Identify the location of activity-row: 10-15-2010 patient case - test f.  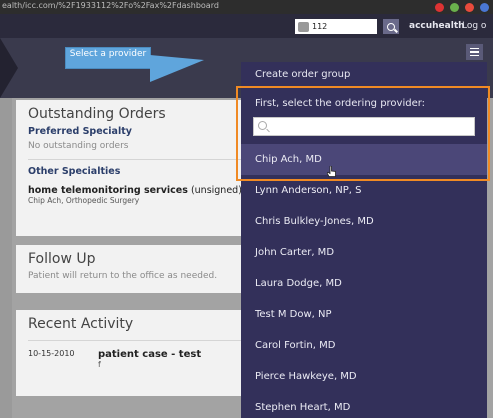
(151, 359).